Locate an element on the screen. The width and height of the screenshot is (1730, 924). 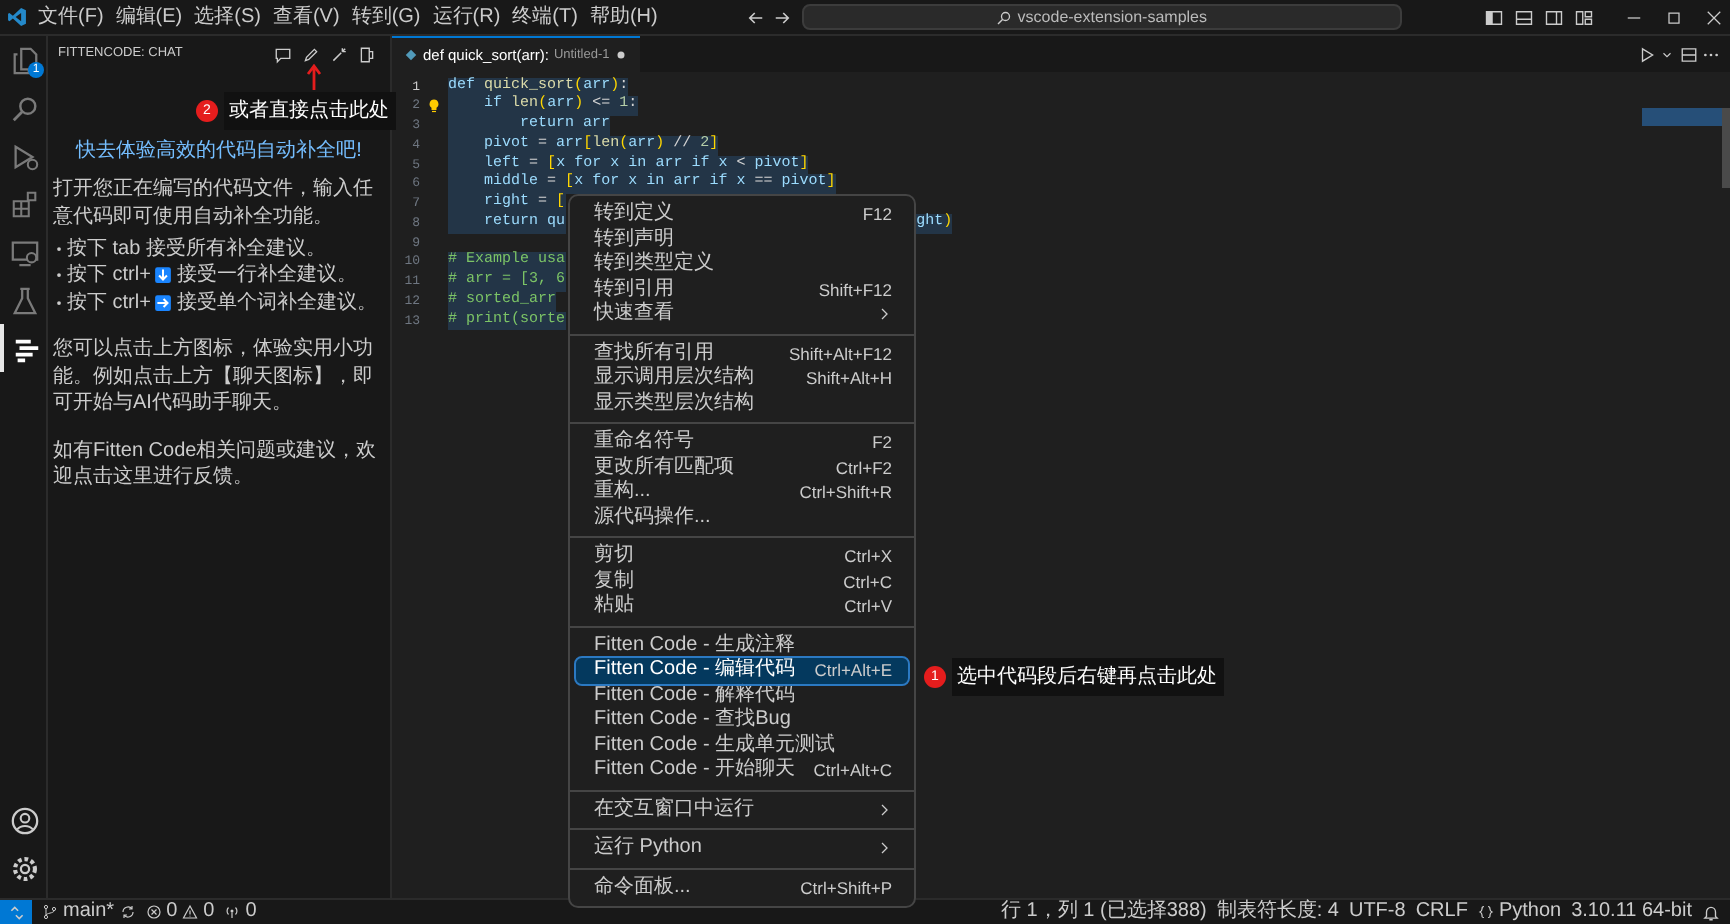
split-editor-icon is located at coordinates (1688, 54).